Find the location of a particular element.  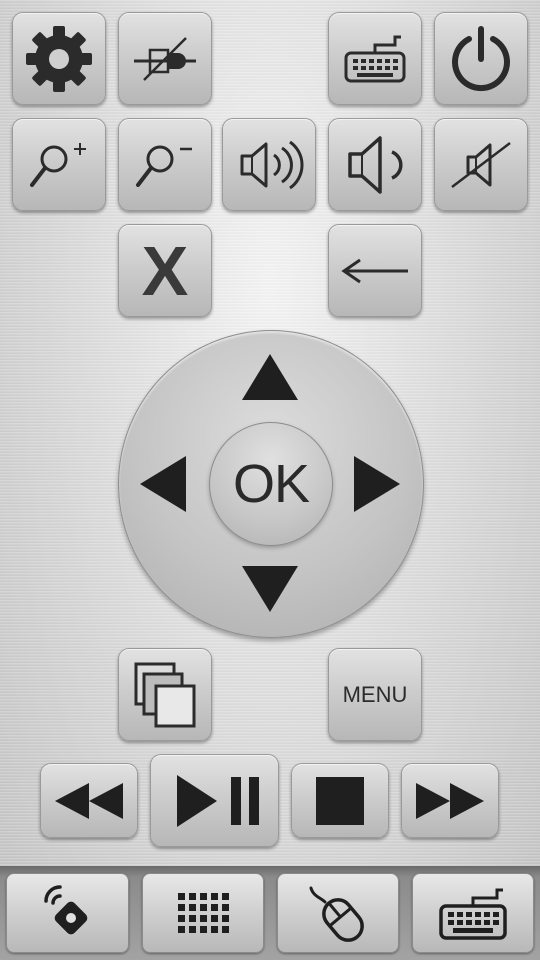

ok-label: OK is located at coordinates (271, 484).